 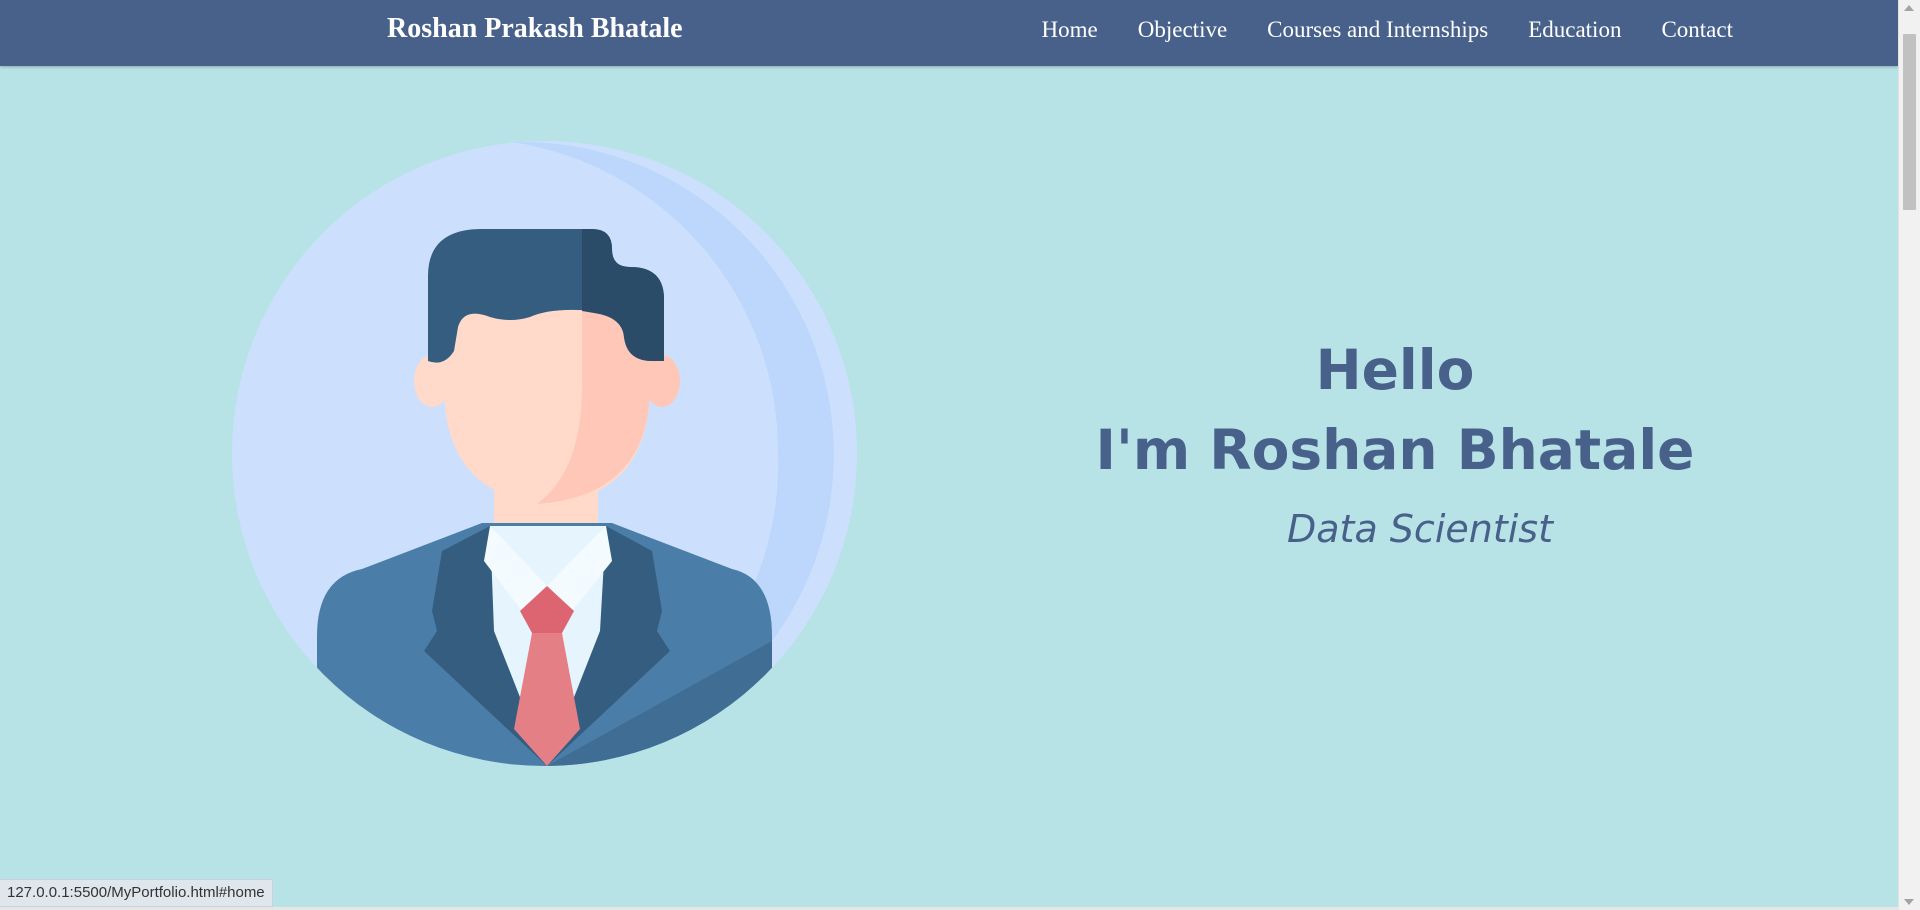 What do you see at coordinates (1909, 902) in the screenshot?
I see `scroll-down-arrow-icon` at bounding box center [1909, 902].